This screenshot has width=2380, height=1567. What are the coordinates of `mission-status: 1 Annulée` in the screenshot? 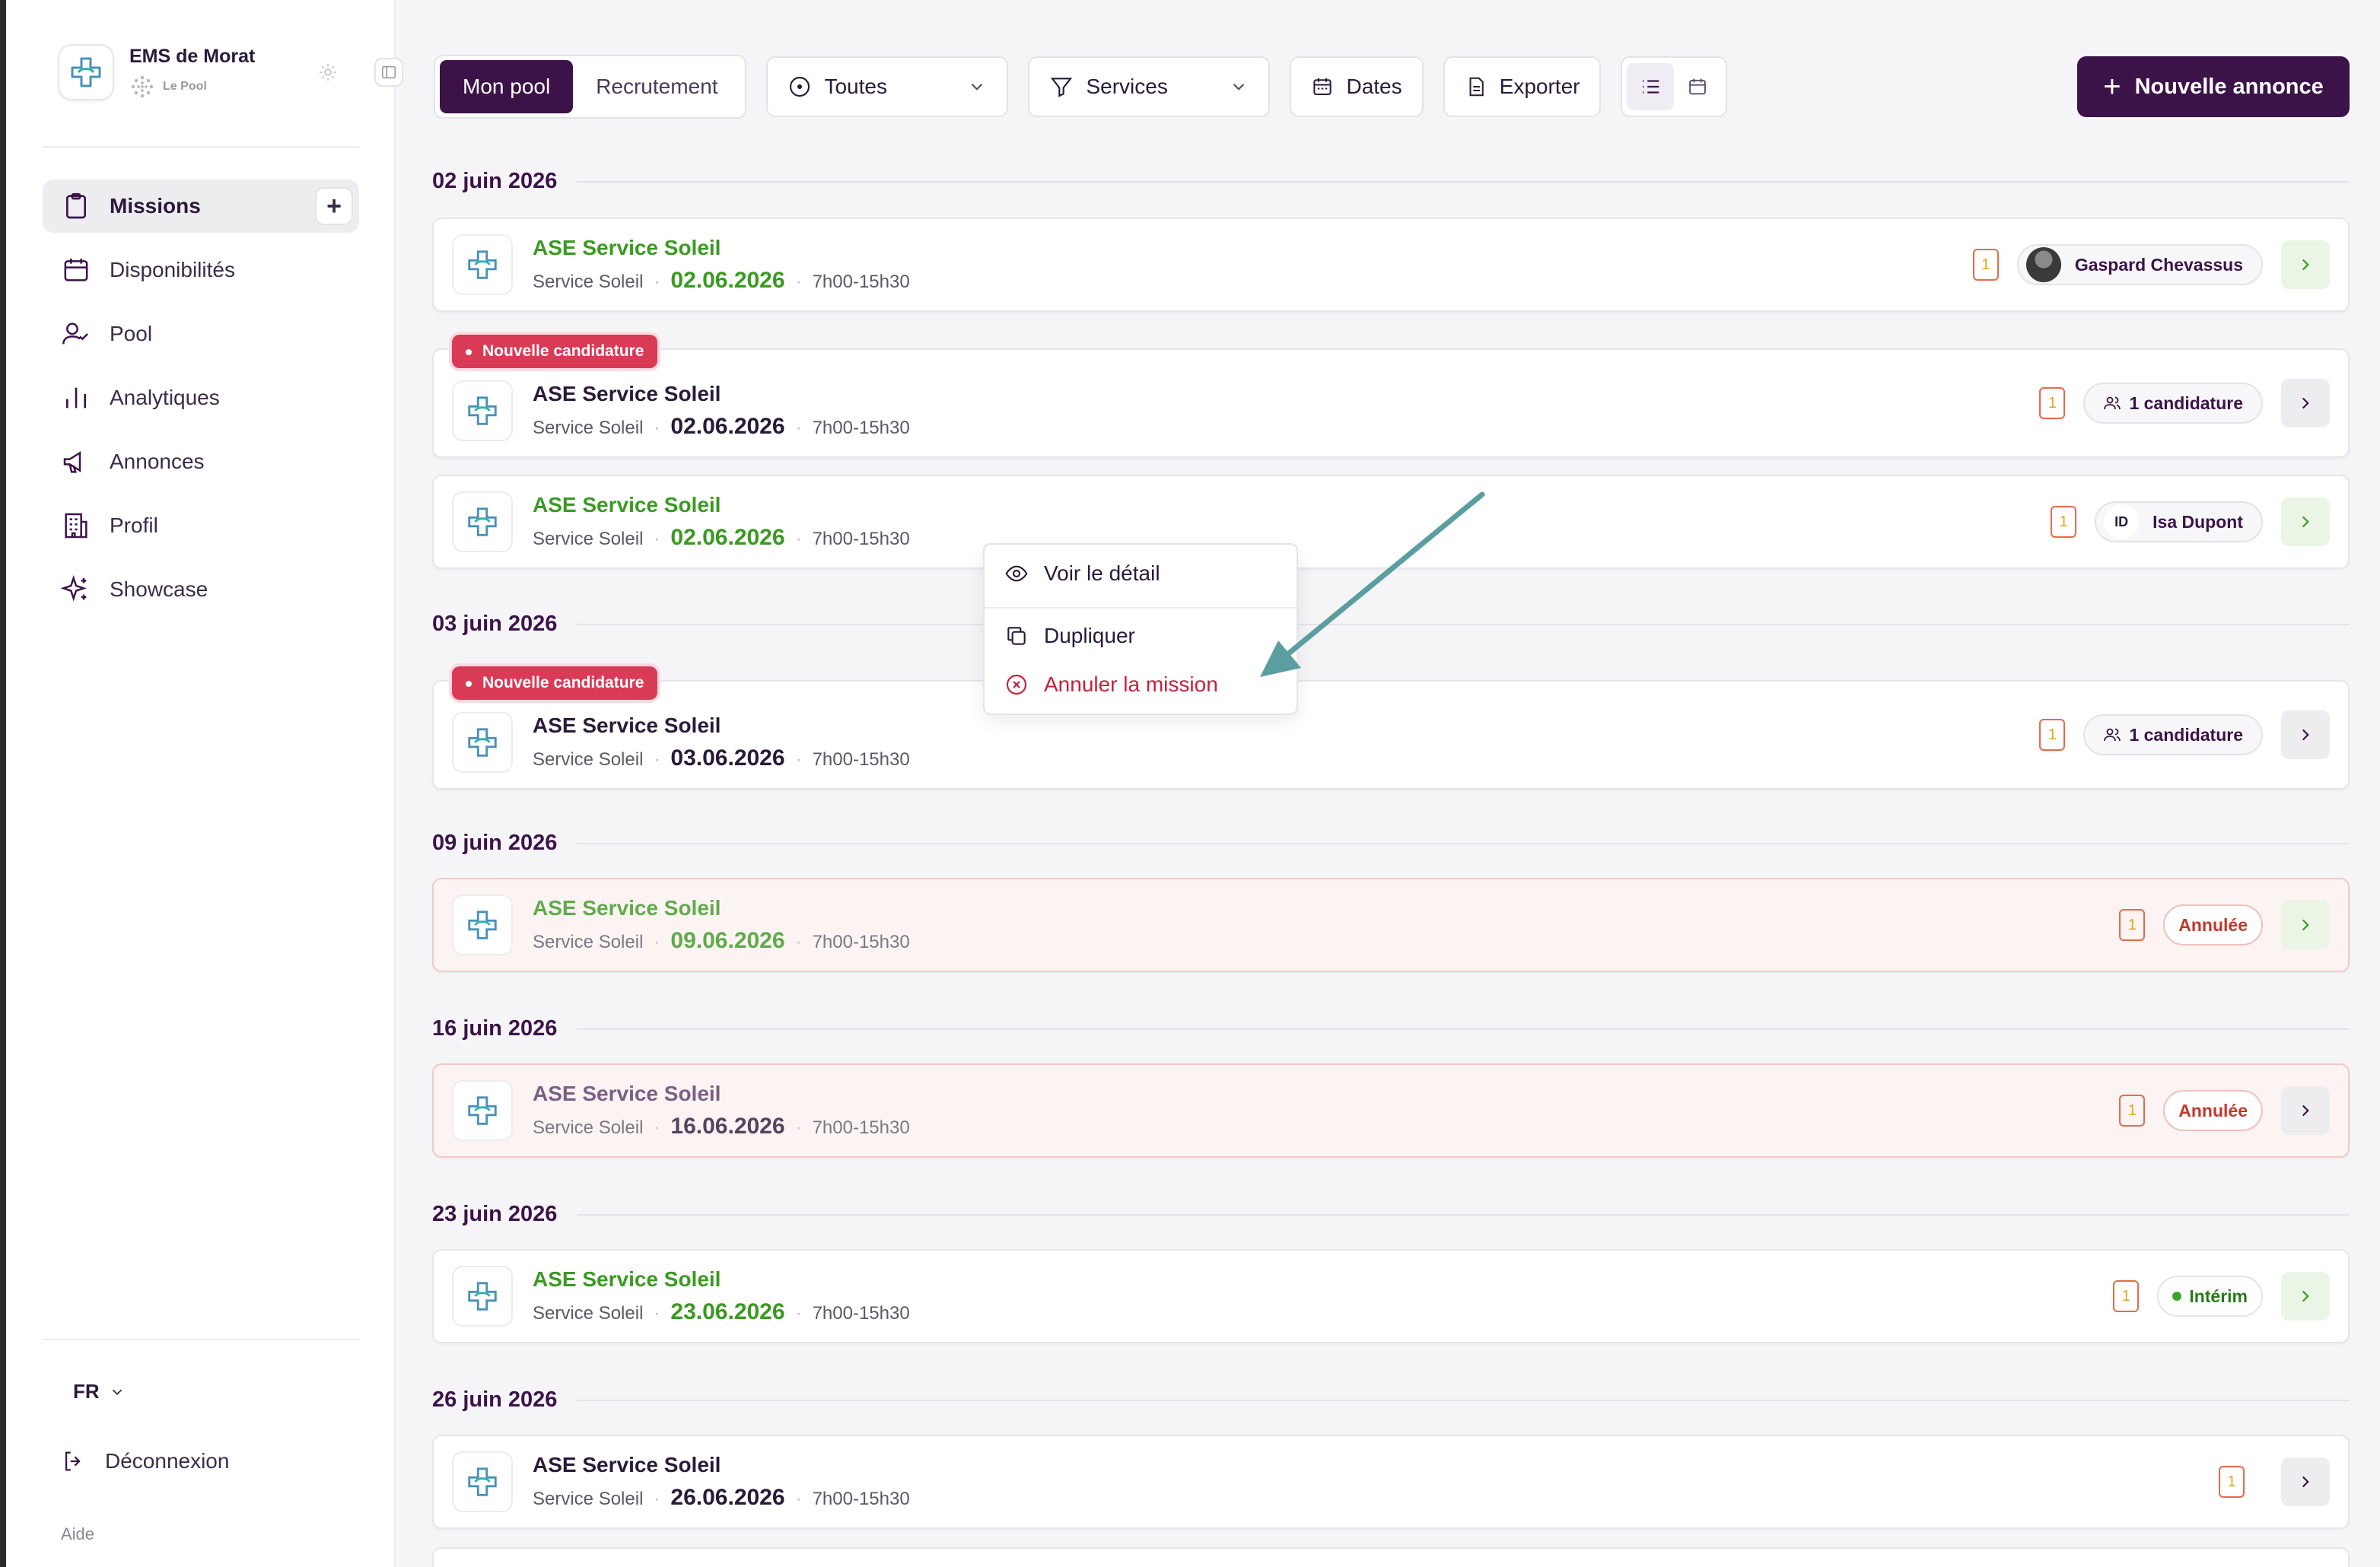 It's located at (2224, 925).